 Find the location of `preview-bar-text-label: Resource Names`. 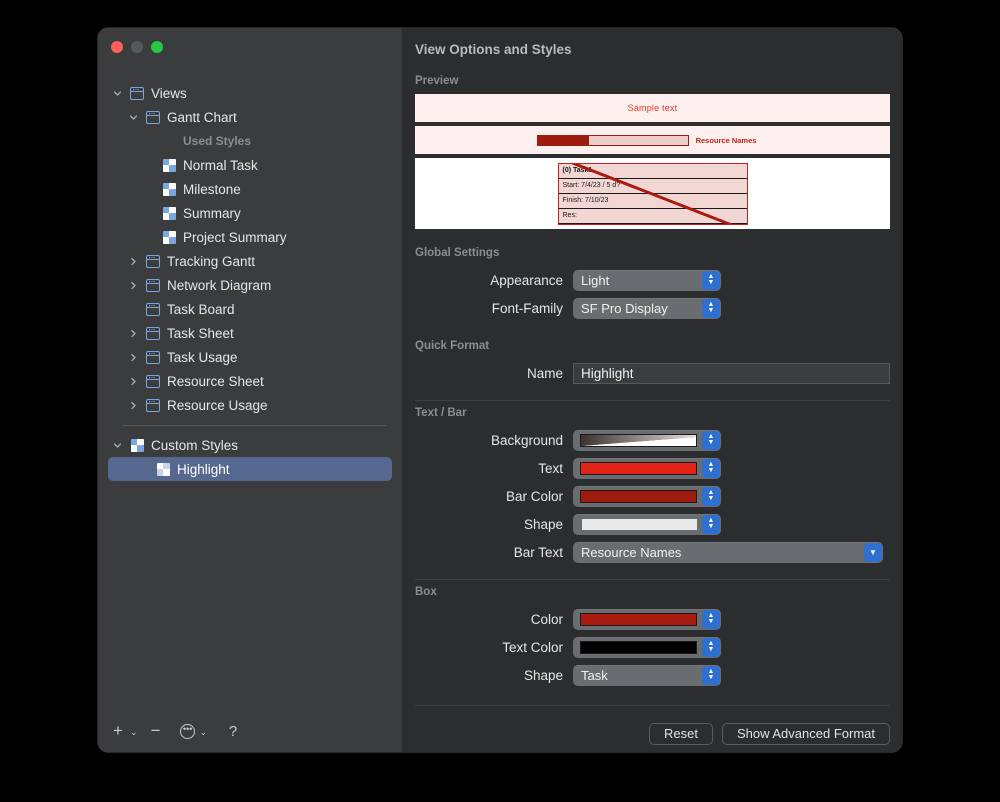

preview-bar-text-label: Resource Names is located at coordinates (726, 140).